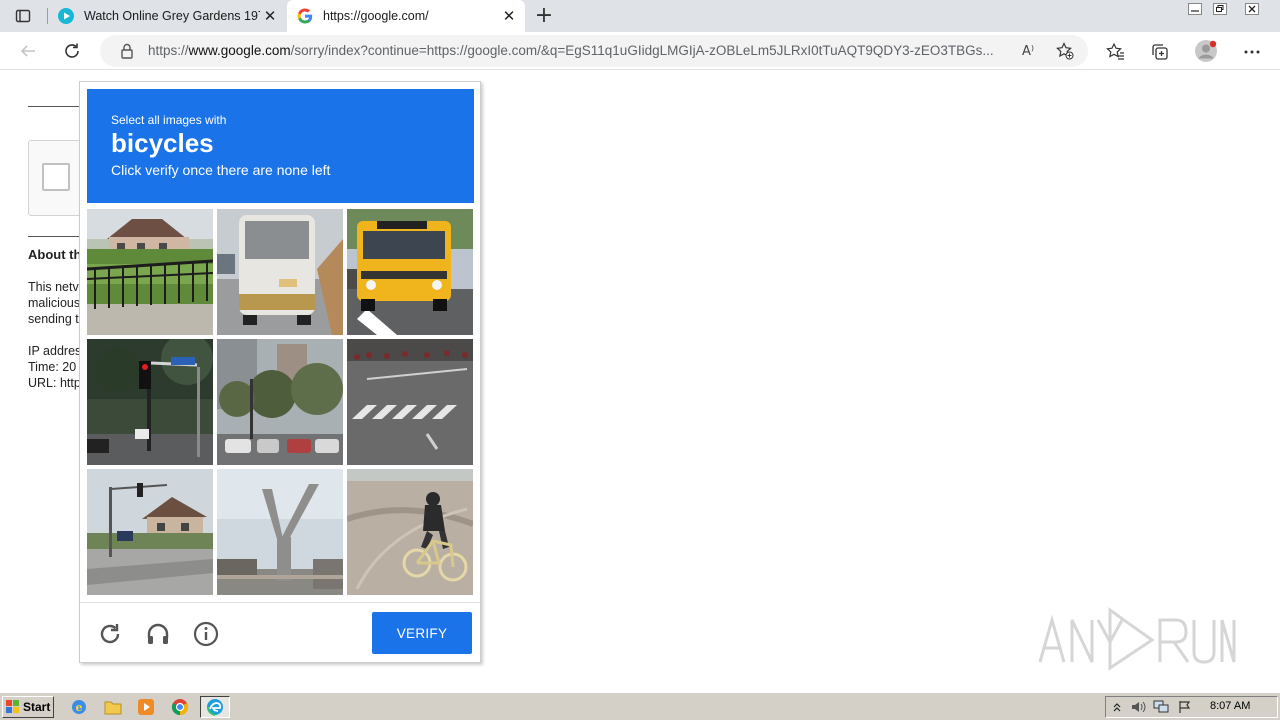  I want to click on read-aloud-label: A⁾, so click(1028, 51).